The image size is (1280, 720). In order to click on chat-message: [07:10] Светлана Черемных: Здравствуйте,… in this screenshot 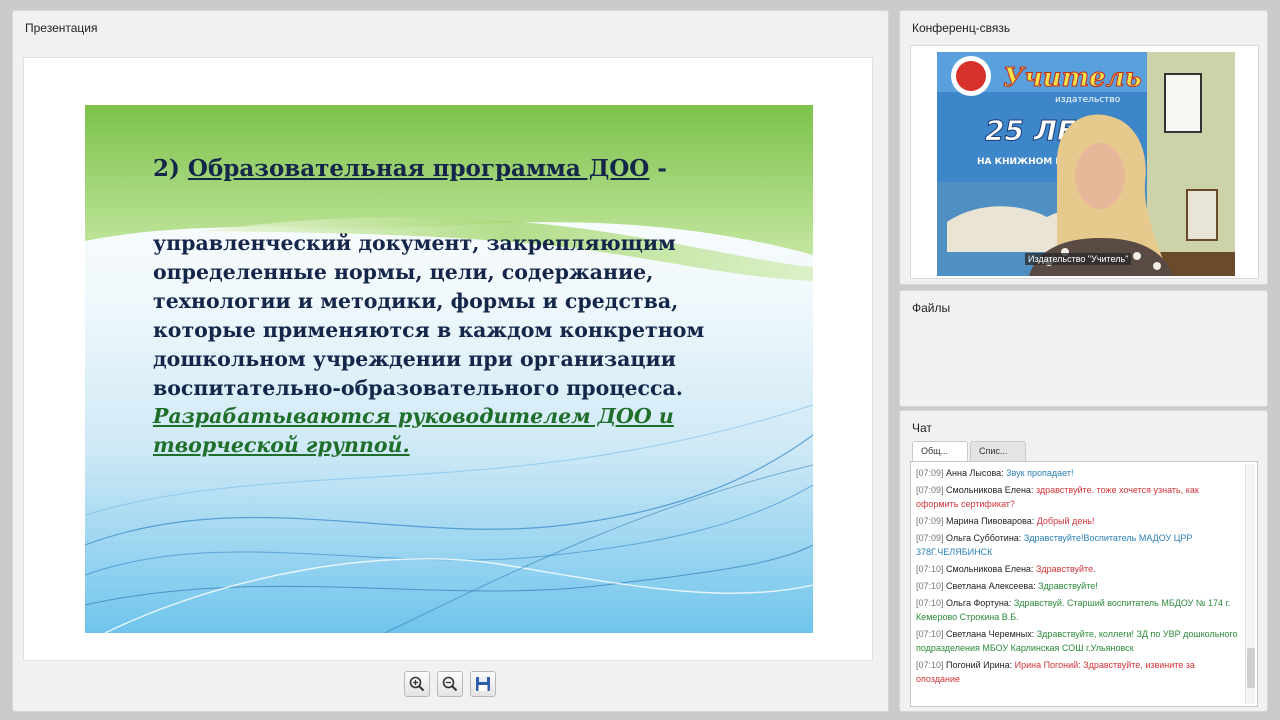, I will do `click(1078, 641)`.